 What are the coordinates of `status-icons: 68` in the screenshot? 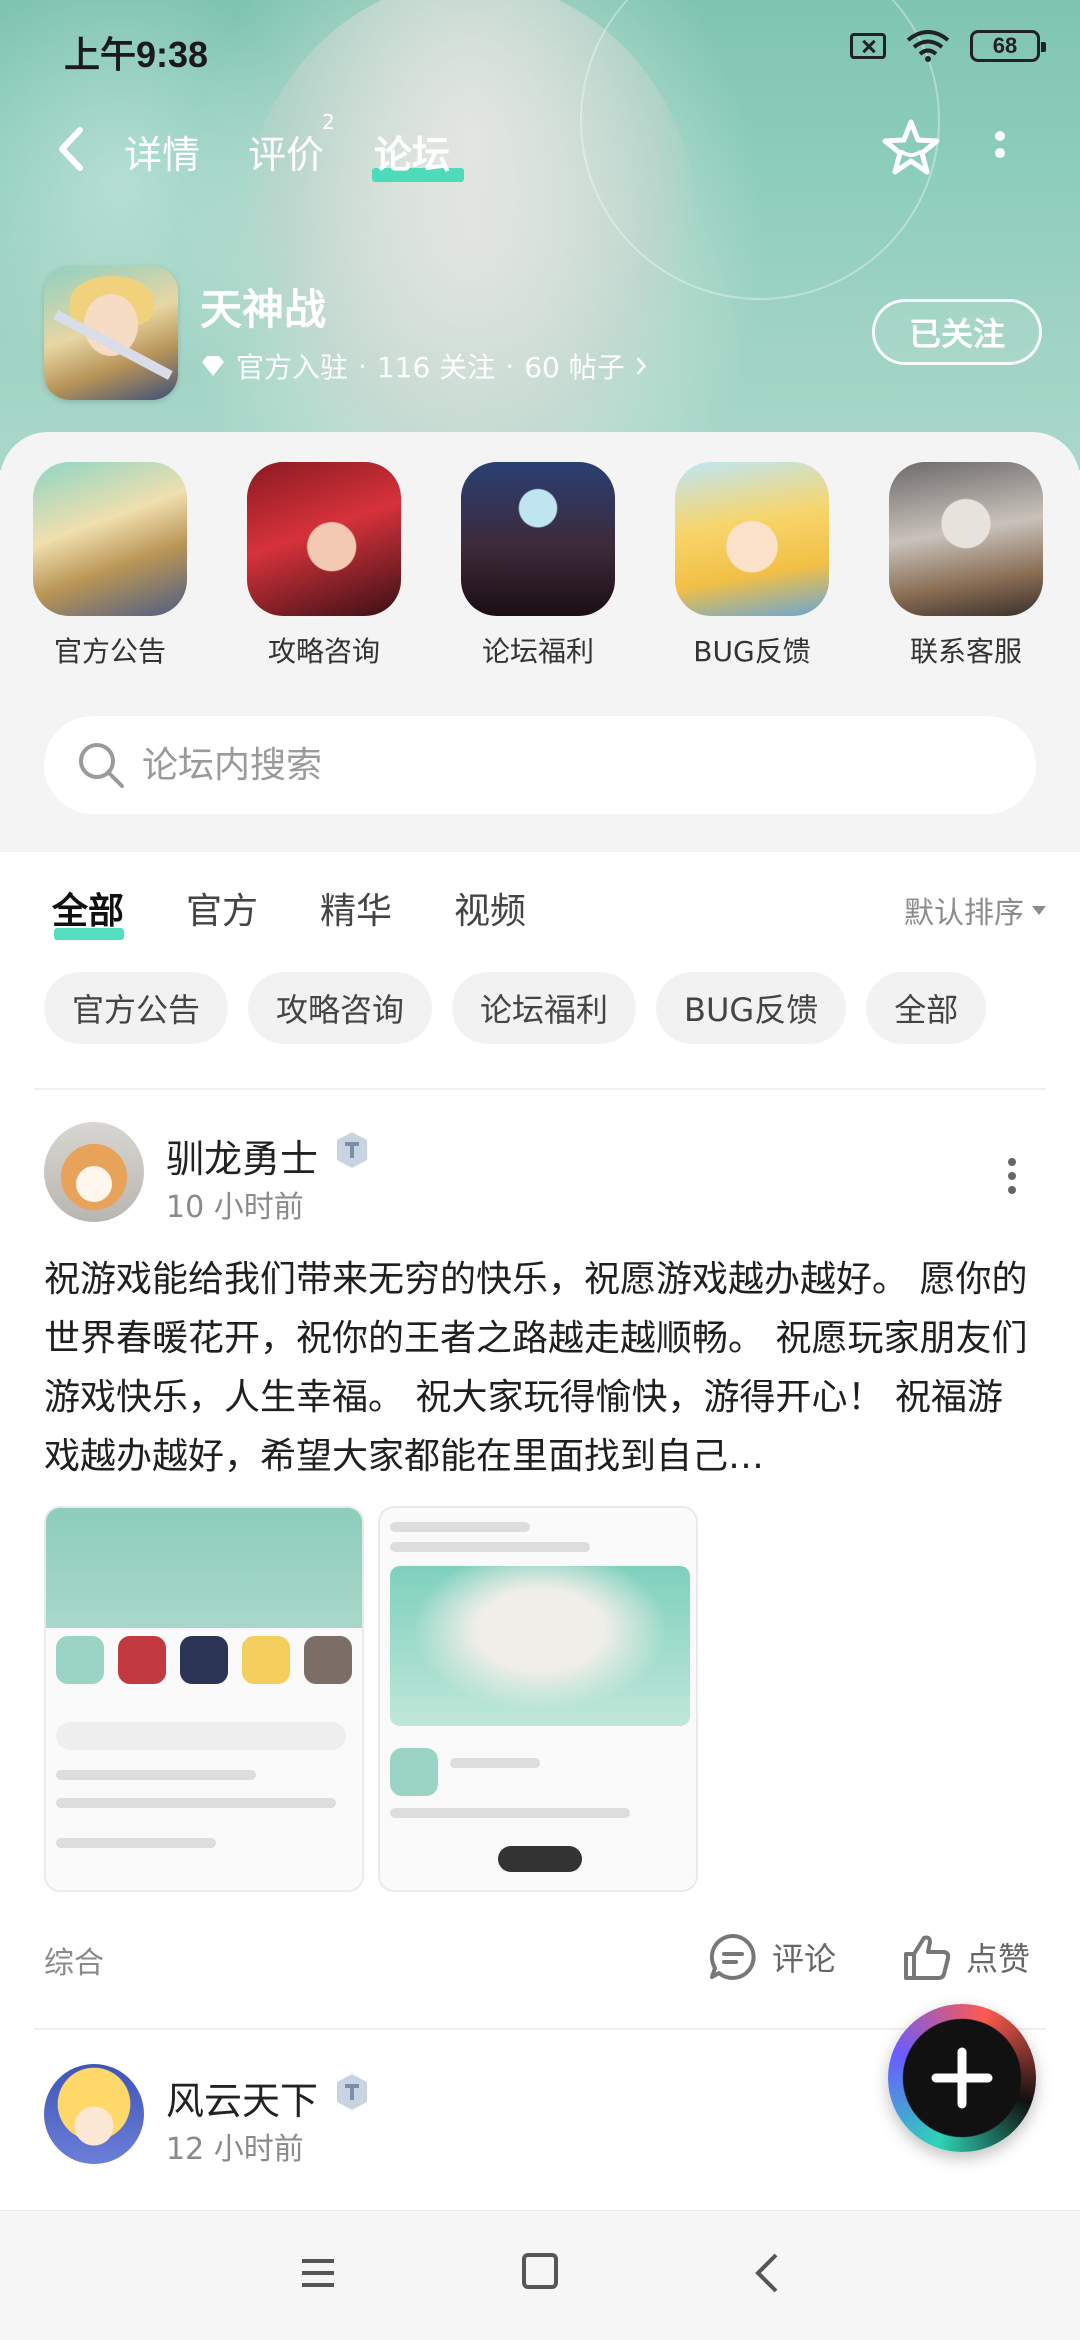 It's located at (948, 46).